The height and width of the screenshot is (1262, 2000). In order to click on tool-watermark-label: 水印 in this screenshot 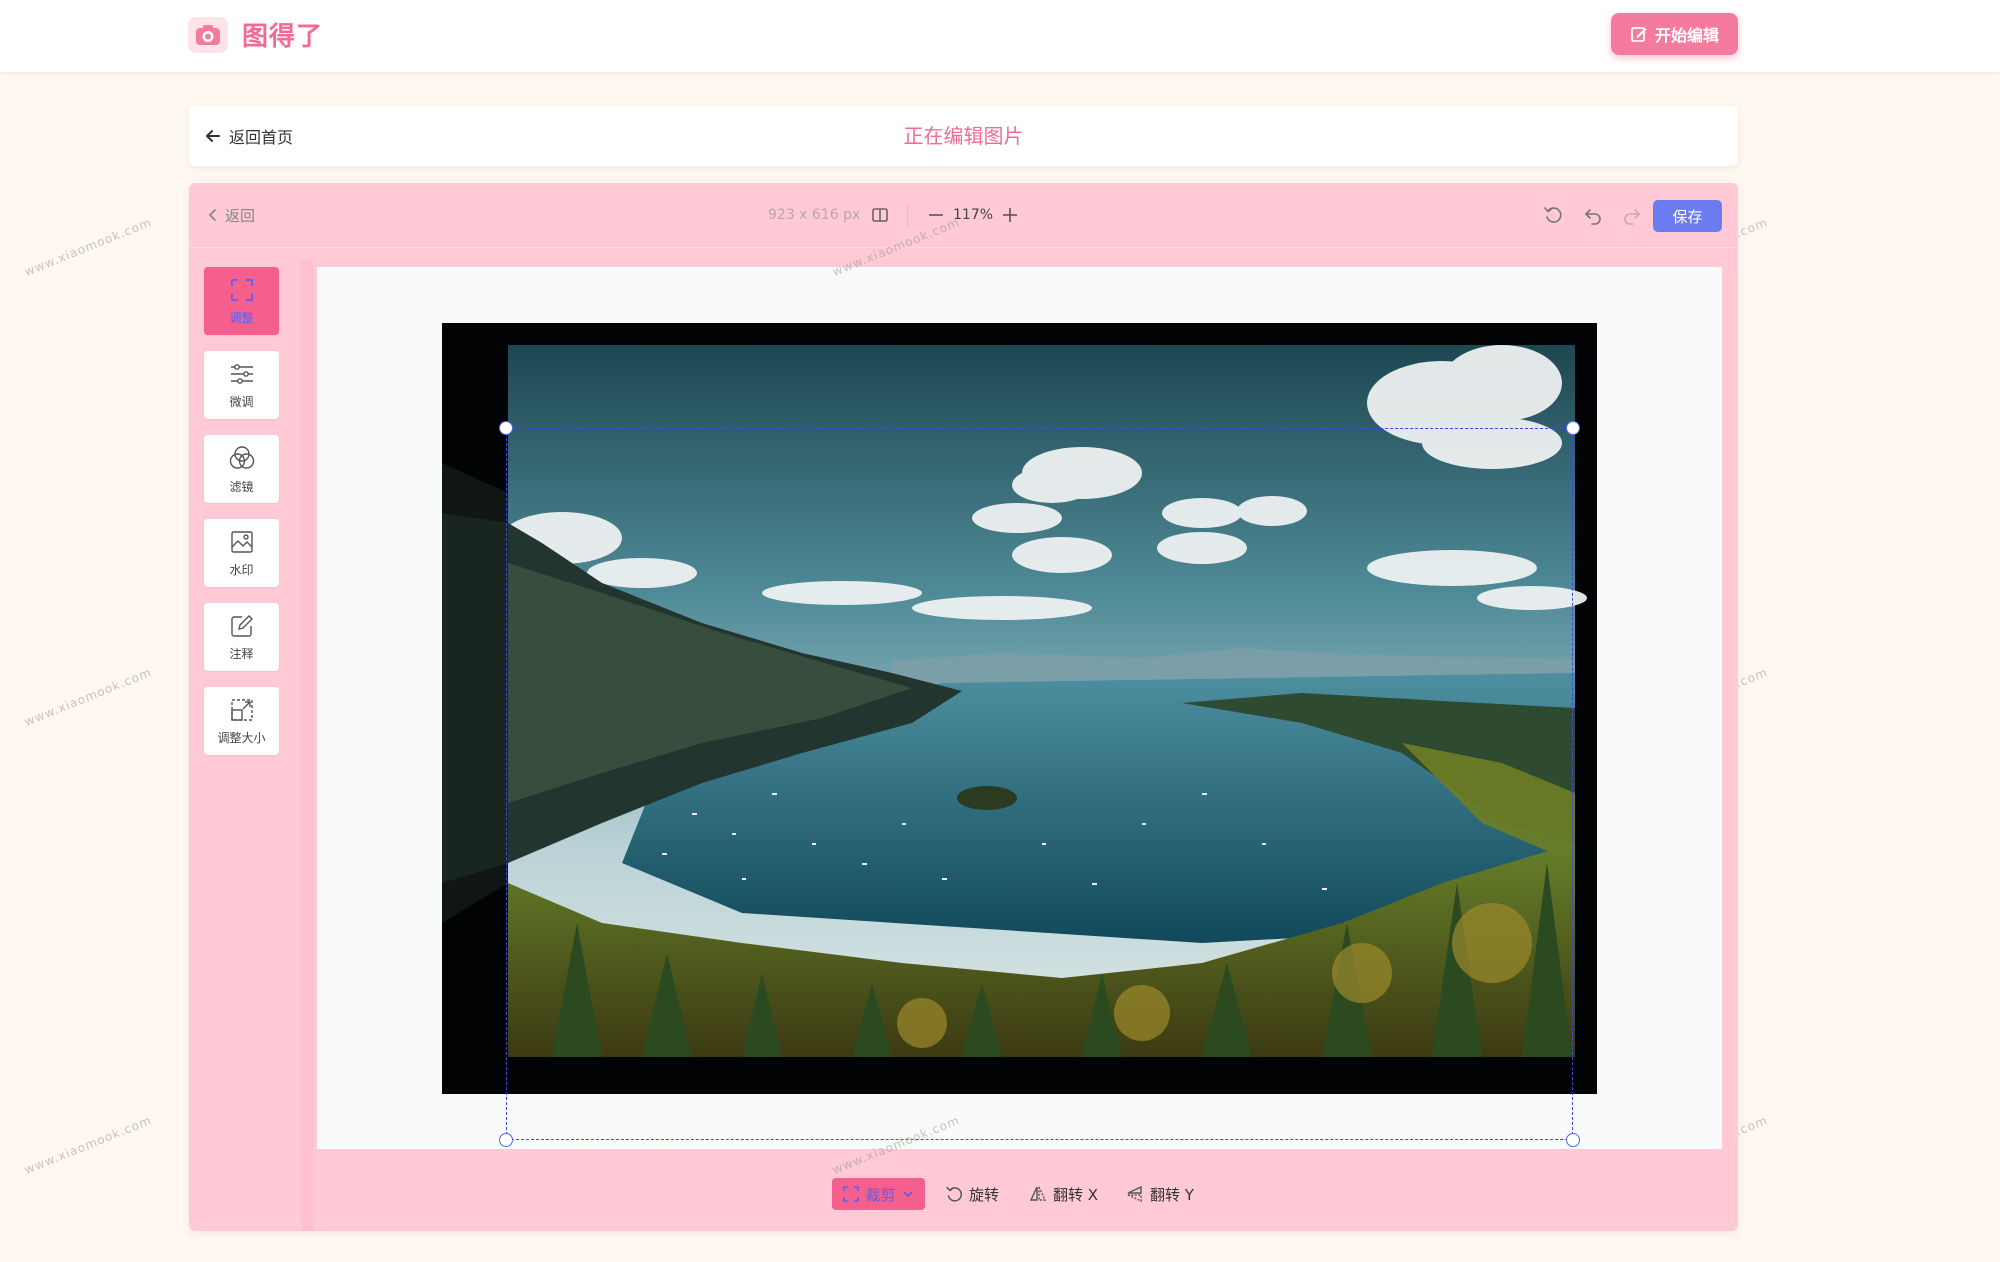, I will do `click(241, 569)`.